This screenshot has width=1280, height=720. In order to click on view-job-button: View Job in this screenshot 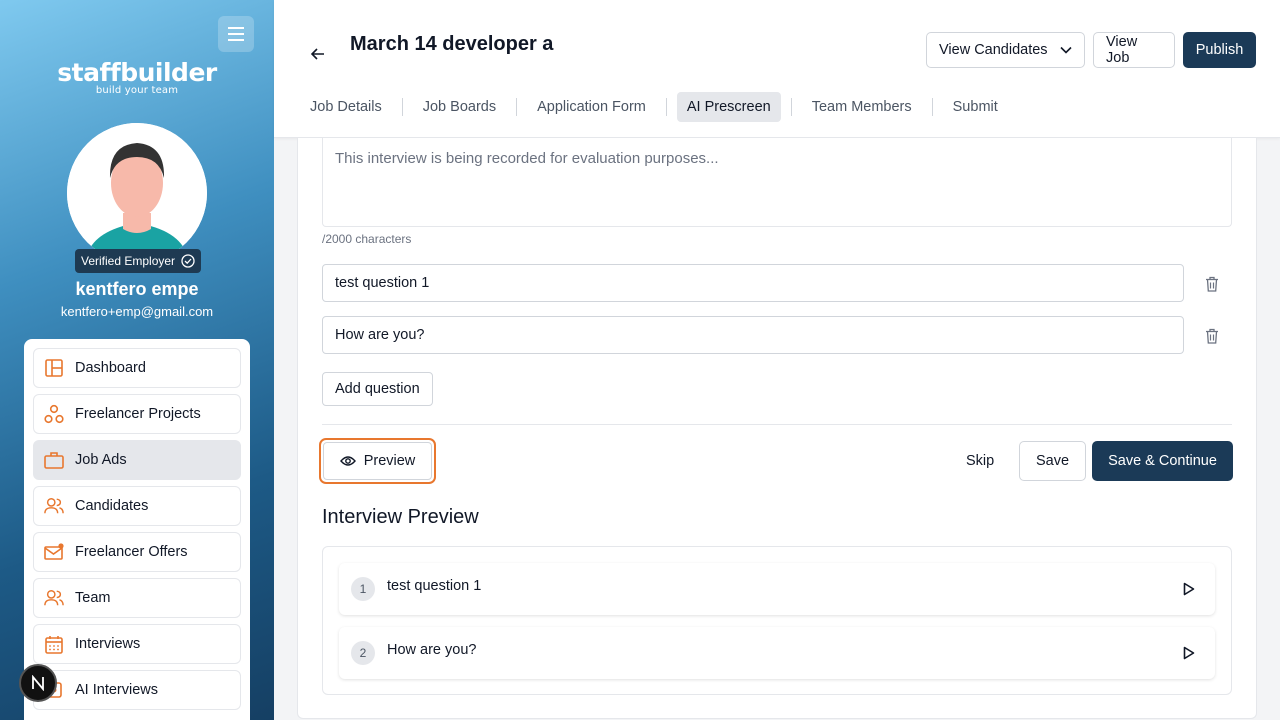, I will do `click(1134, 50)`.